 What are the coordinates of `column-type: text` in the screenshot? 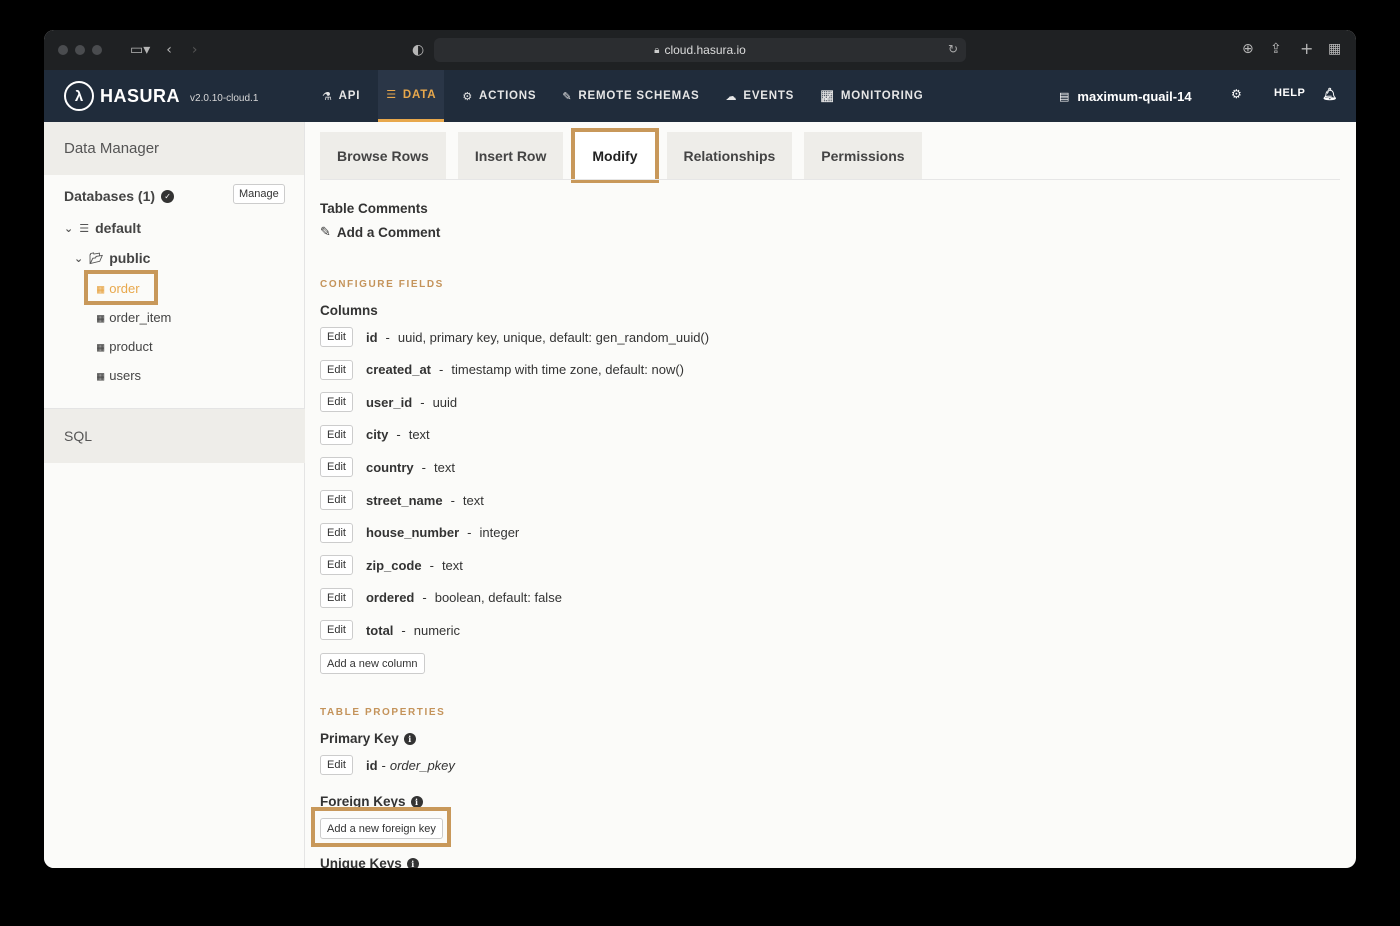 It's located at (444, 467).